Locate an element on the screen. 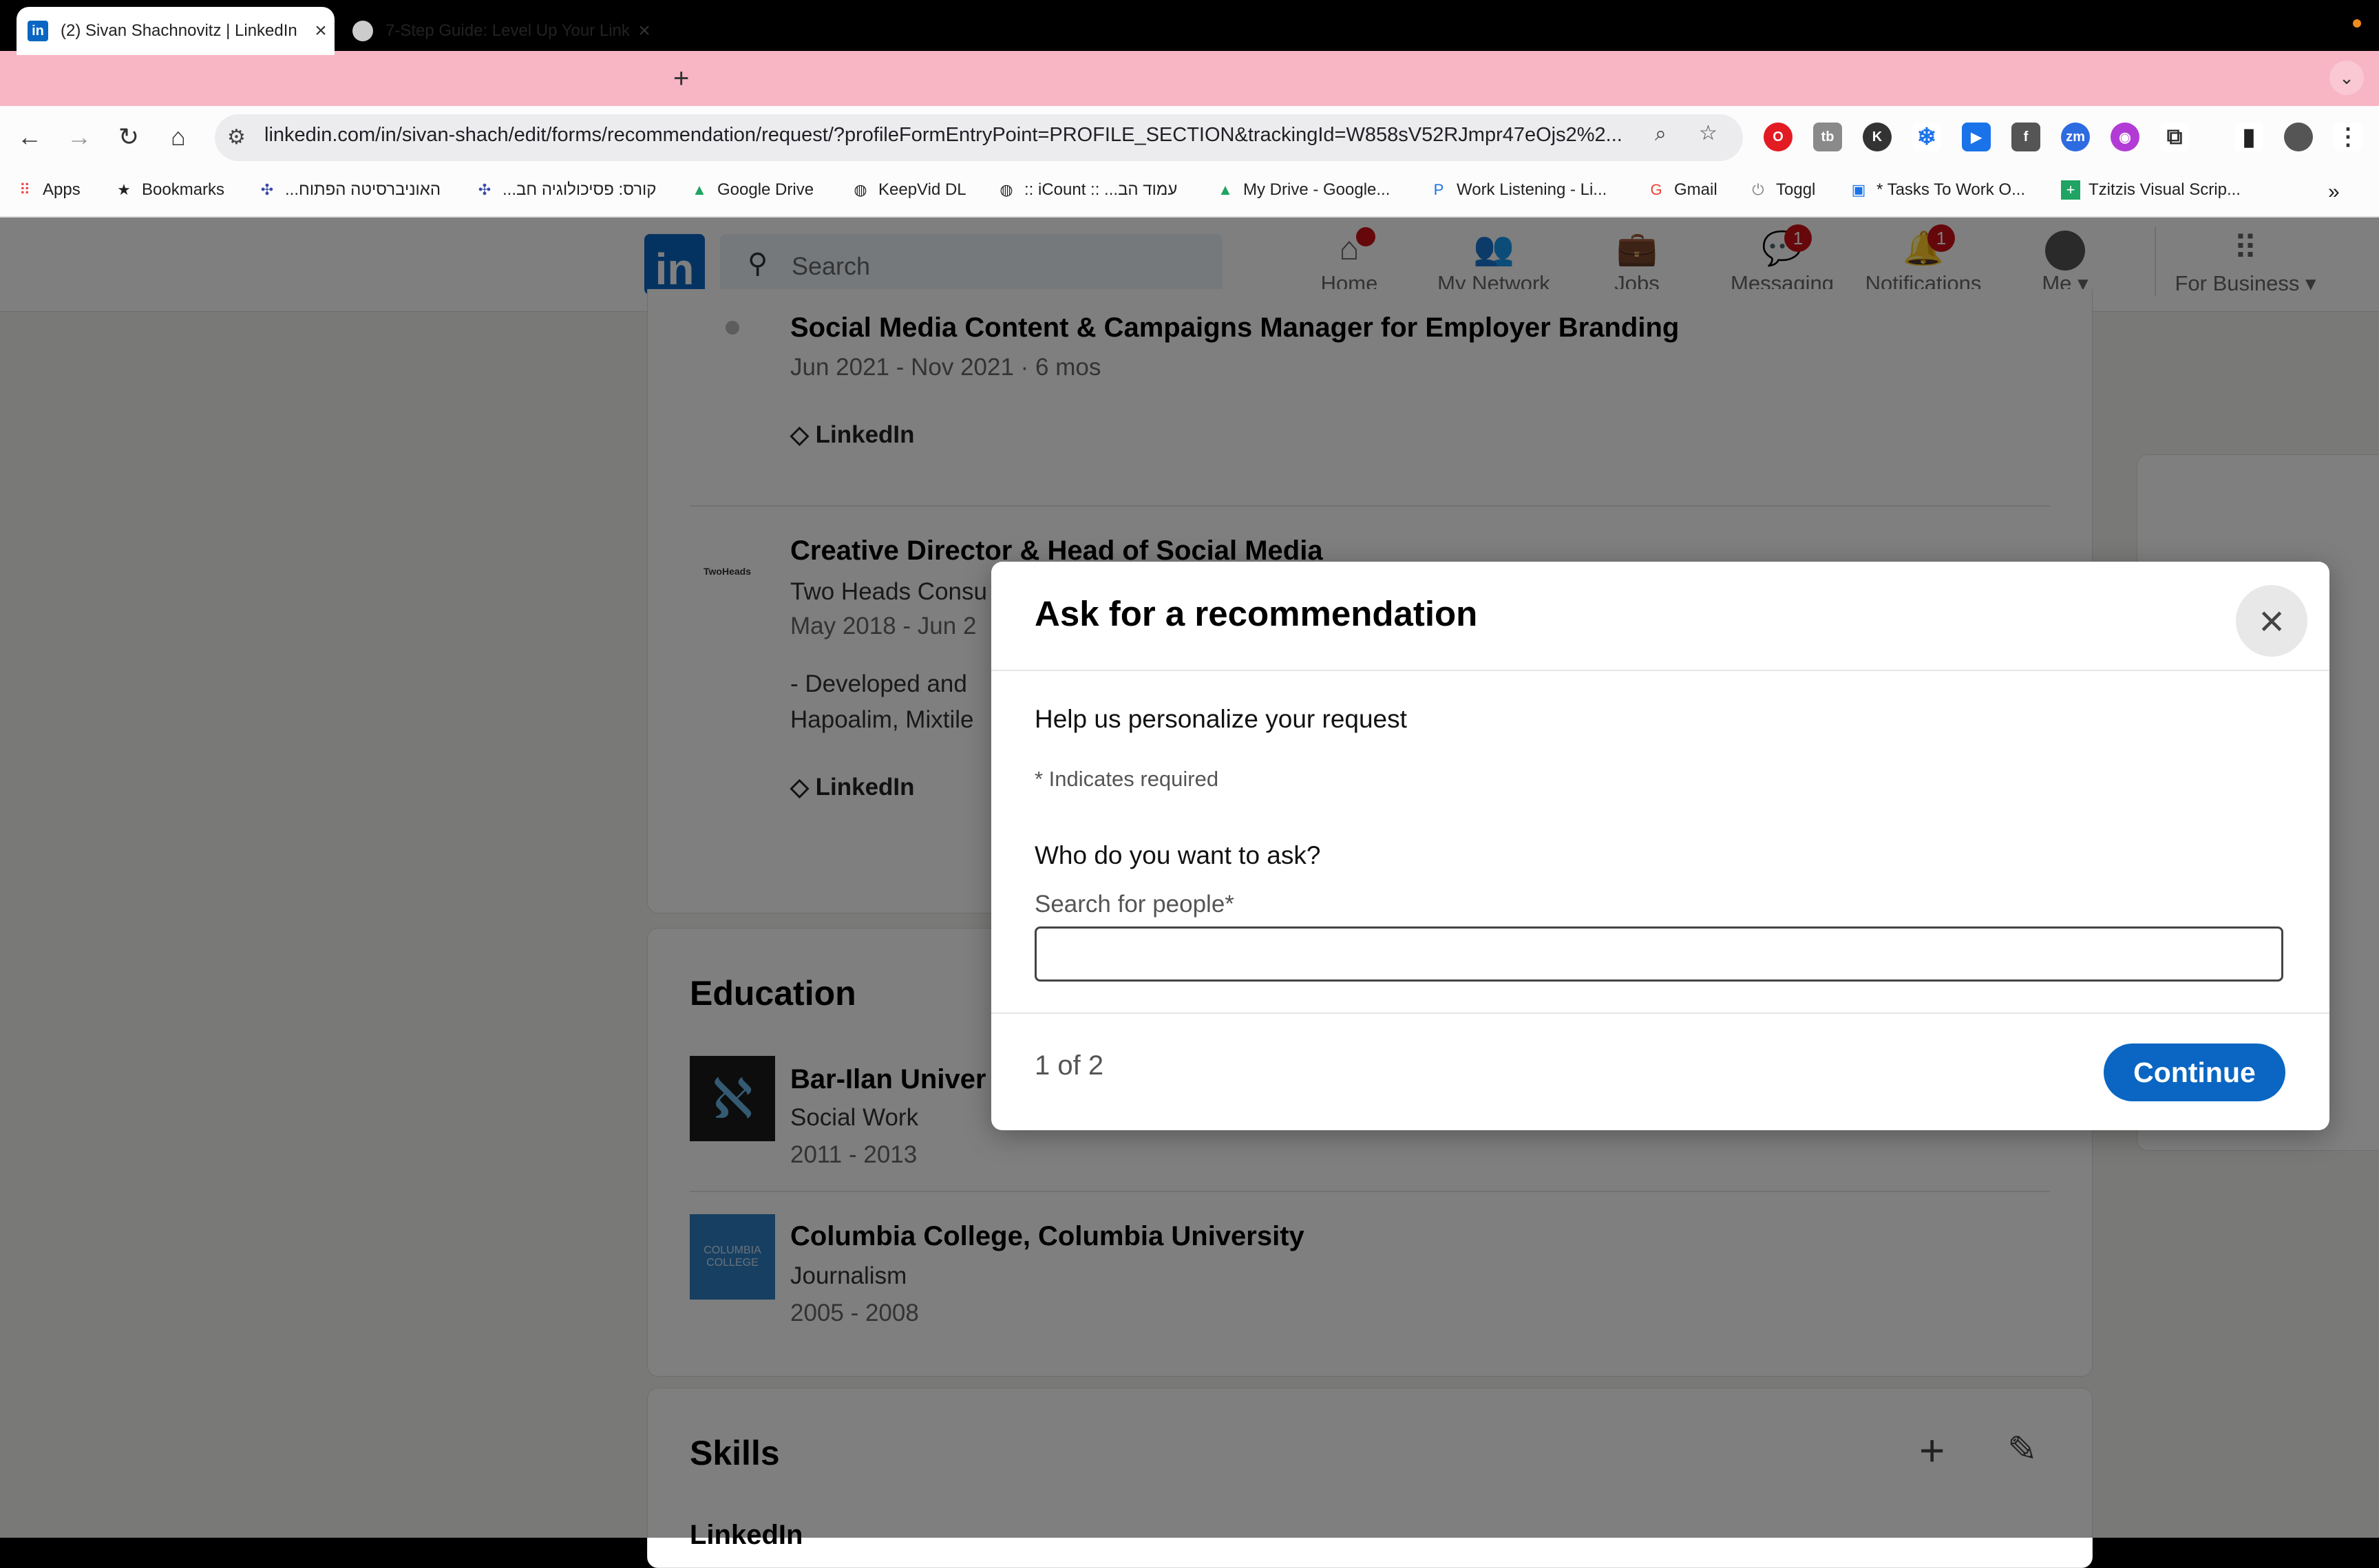  zoom-icon: ⌕ is located at coordinates (1661, 134).